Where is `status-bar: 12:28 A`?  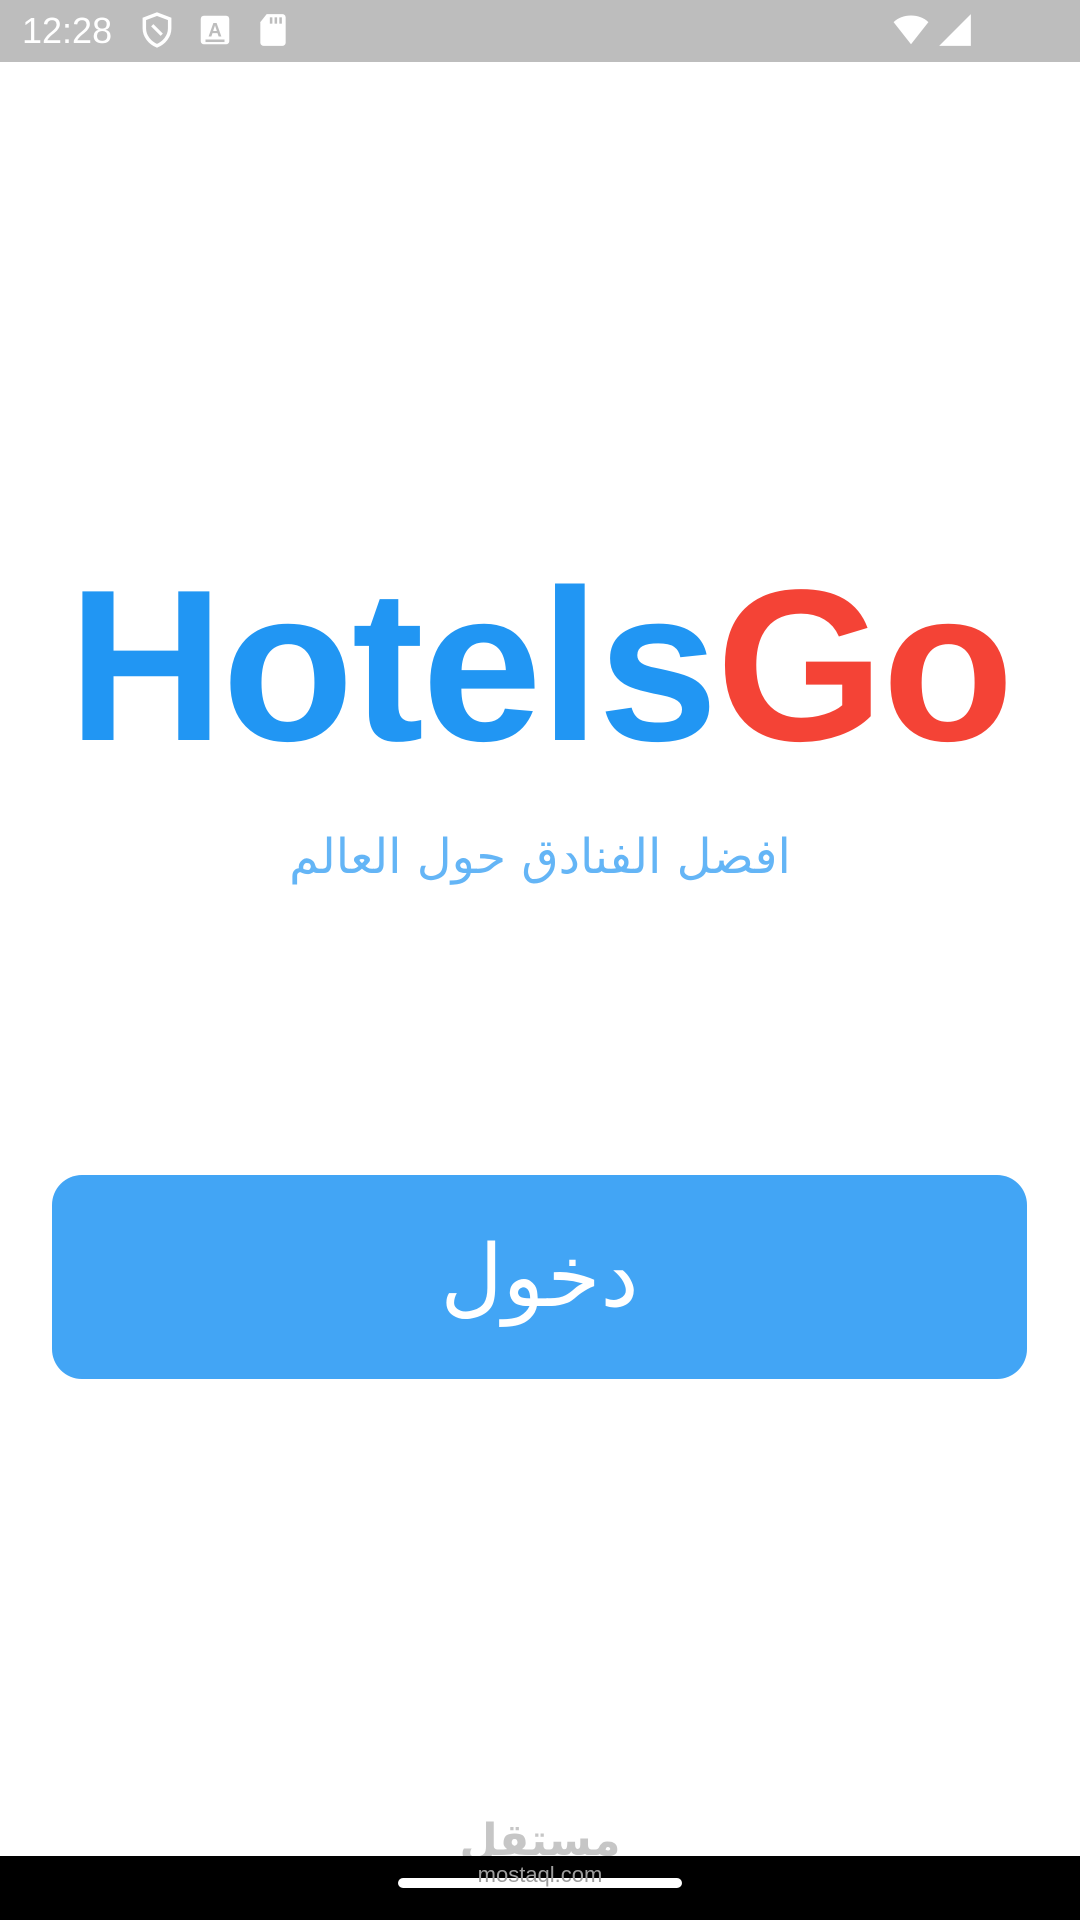
status-bar: 12:28 A is located at coordinates (540, 31).